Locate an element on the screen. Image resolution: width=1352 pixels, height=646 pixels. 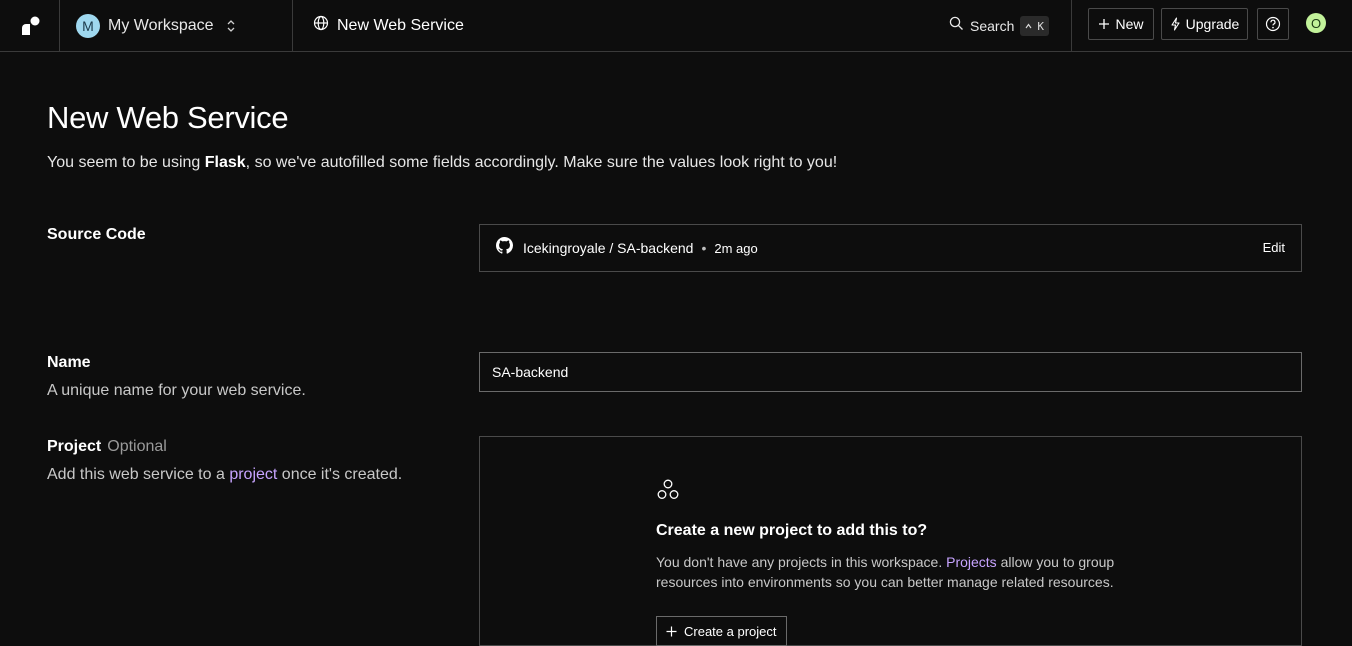
breadcrumb-page-title: New Web Service is located at coordinates (400, 25).